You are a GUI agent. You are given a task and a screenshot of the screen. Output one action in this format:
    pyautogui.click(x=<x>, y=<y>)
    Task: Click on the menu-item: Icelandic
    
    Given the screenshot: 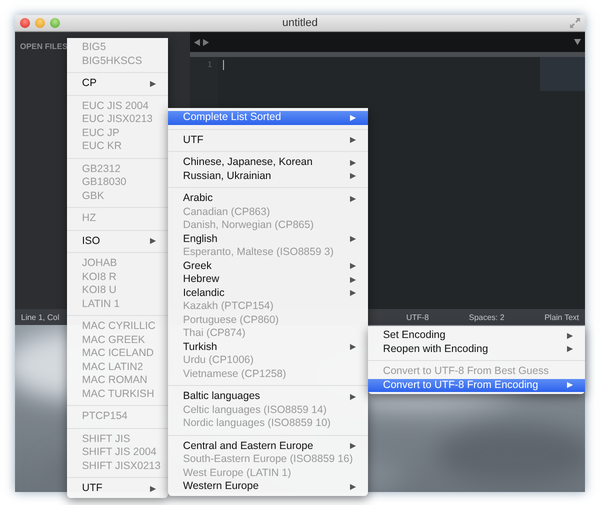 What is the action you would take?
    pyautogui.click(x=268, y=293)
    